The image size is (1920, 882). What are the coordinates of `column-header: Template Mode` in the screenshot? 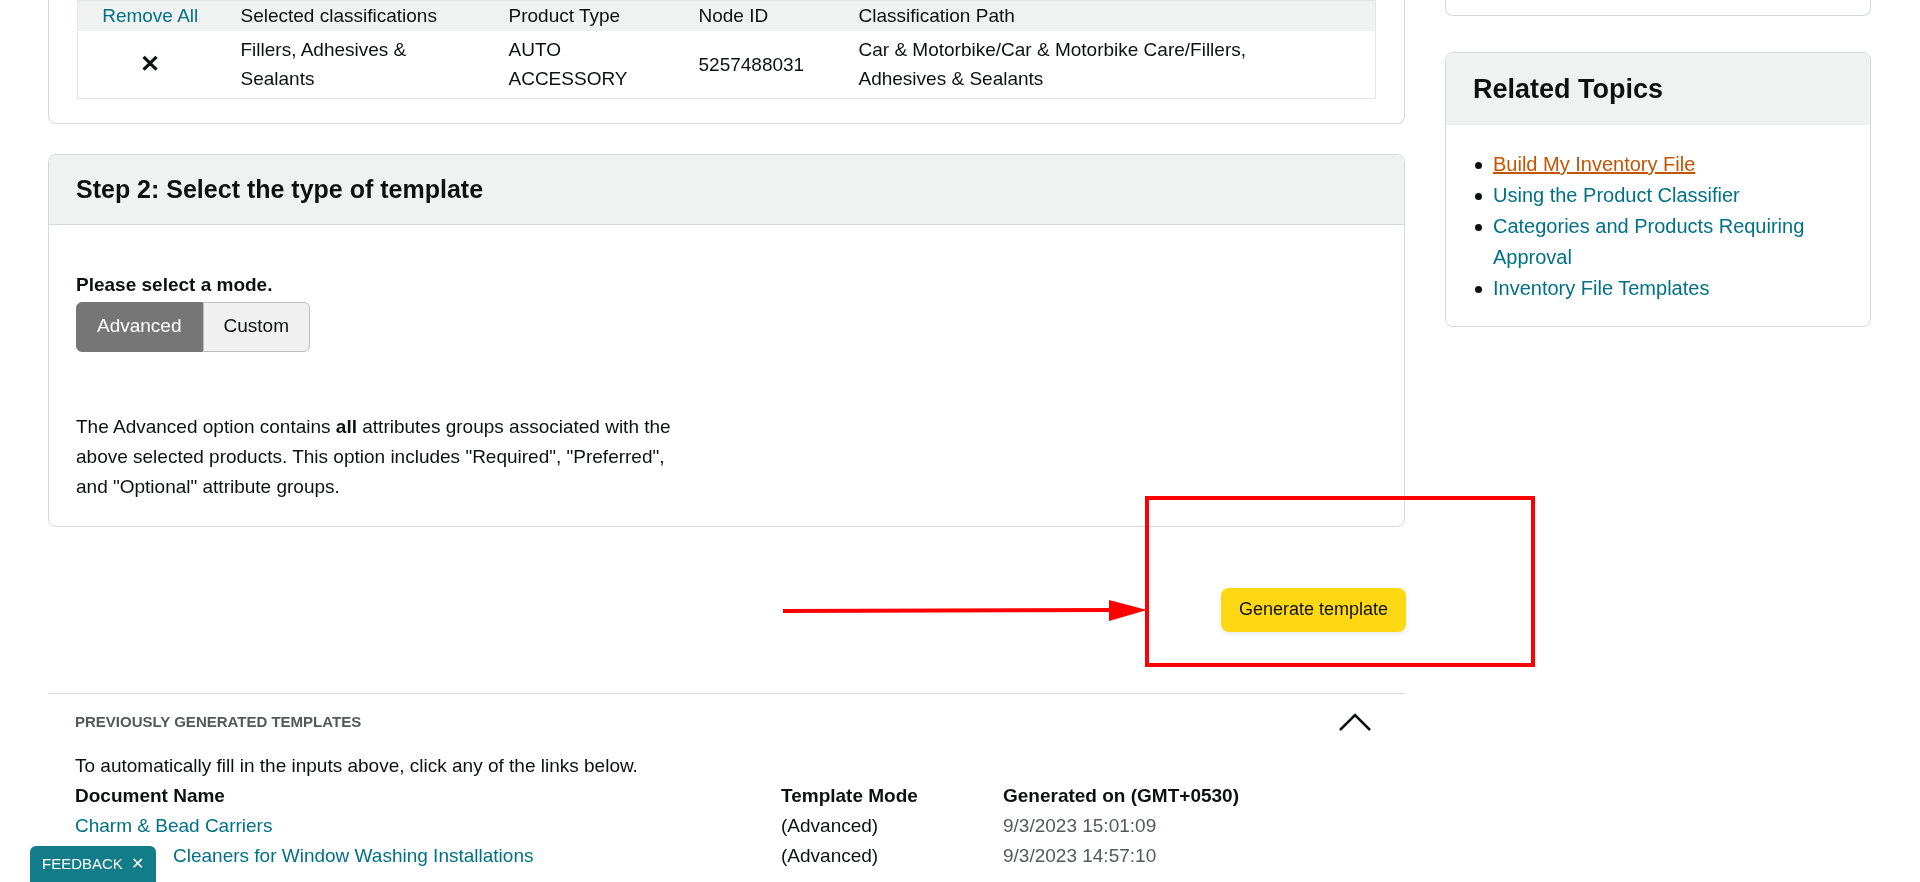 It's located at (850, 796).